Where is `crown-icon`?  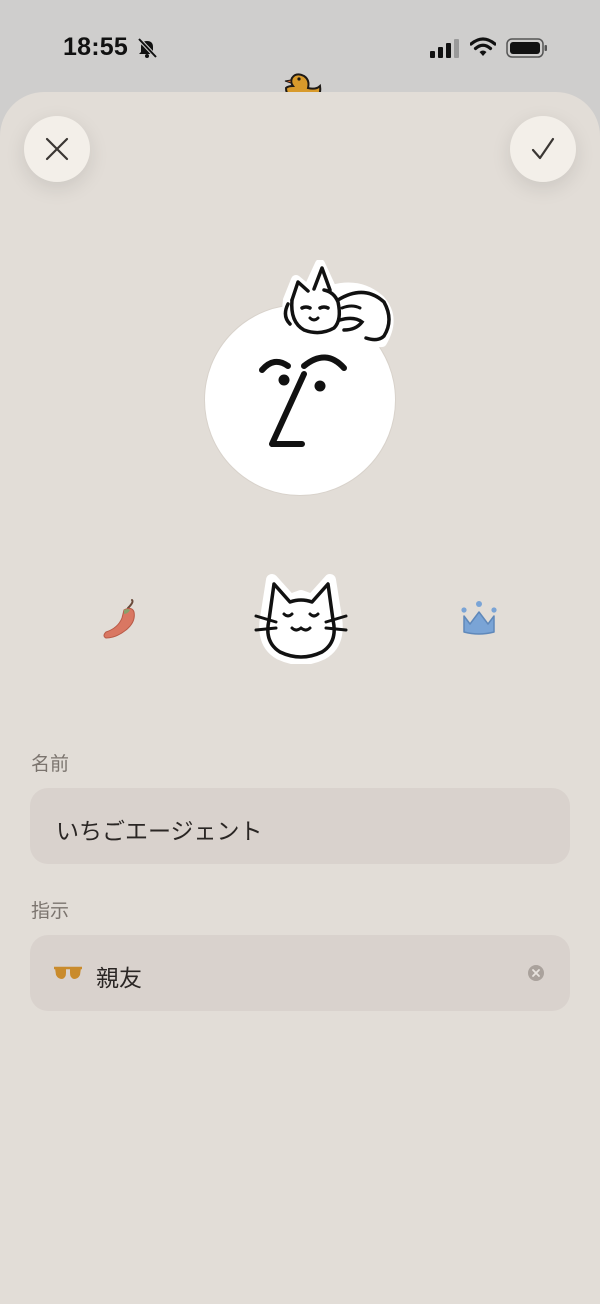
crown-icon is located at coordinates (479, 618).